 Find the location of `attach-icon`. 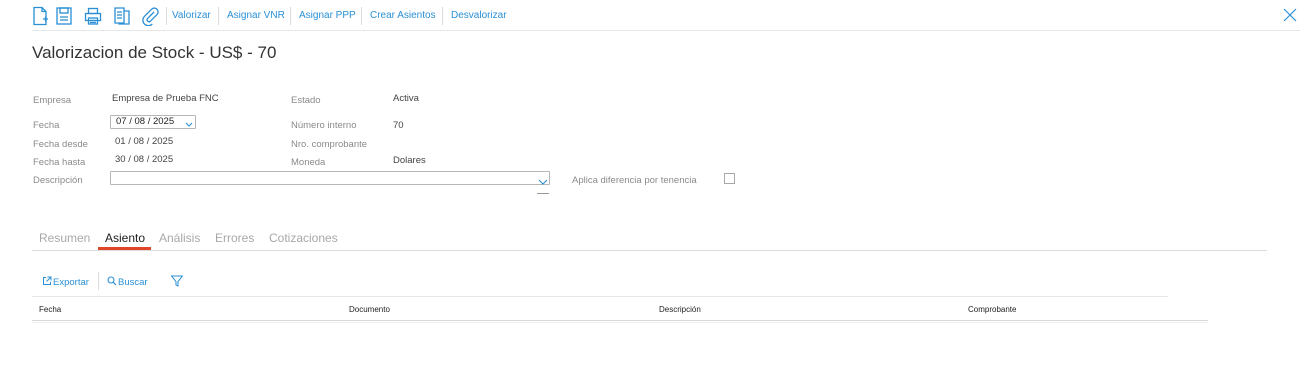

attach-icon is located at coordinates (150, 16).